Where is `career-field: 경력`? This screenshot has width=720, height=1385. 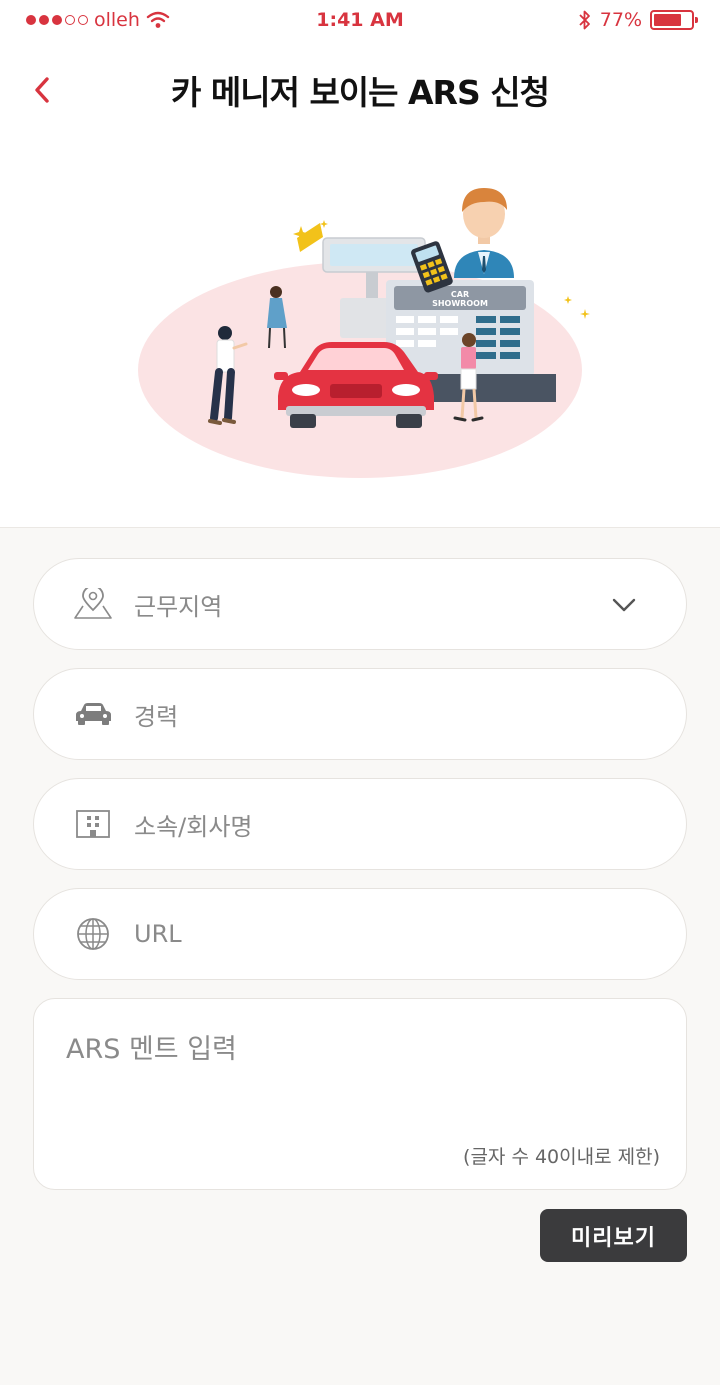
career-field: 경력 is located at coordinates (360, 714).